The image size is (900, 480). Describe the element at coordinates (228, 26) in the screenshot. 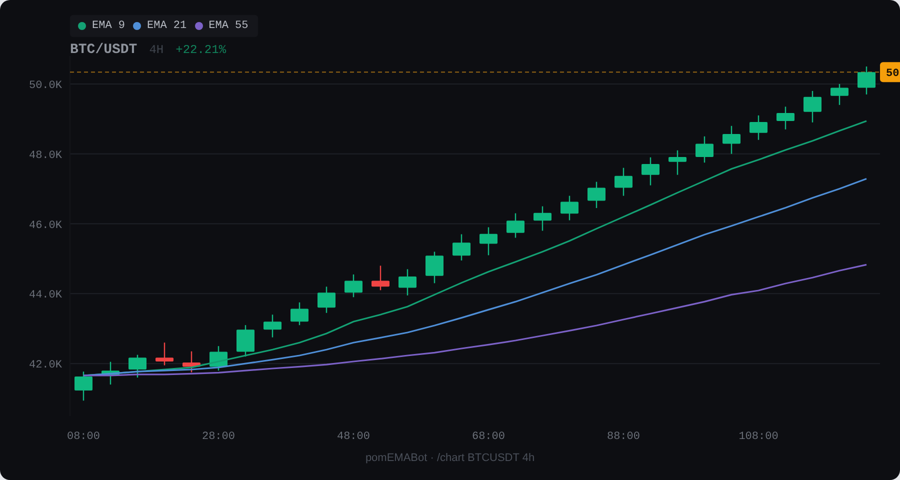

I see `legend-label: EMA 55` at that location.